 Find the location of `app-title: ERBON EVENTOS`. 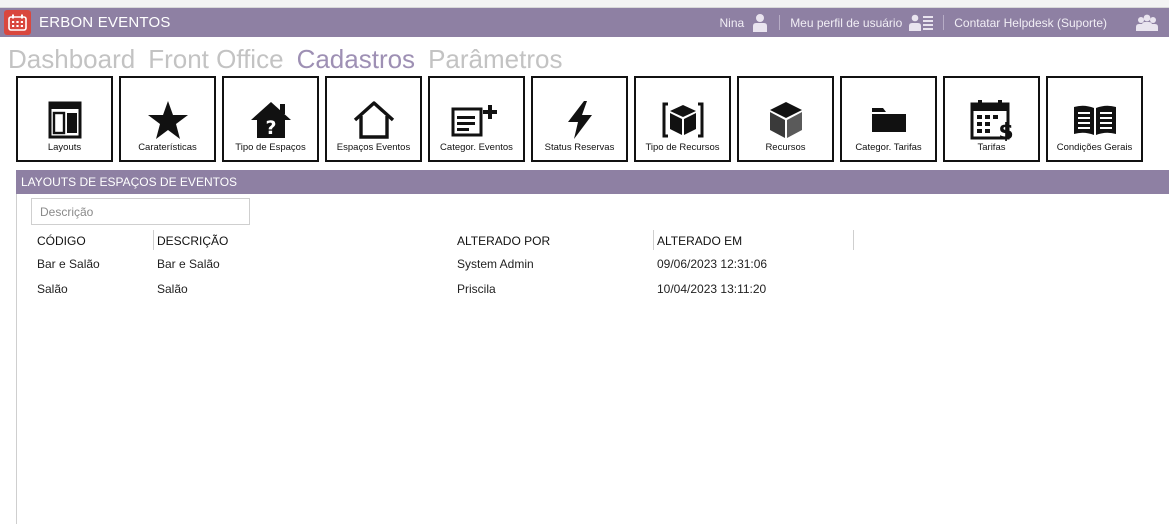

app-title: ERBON EVENTOS is located at coordinates (105, 22).